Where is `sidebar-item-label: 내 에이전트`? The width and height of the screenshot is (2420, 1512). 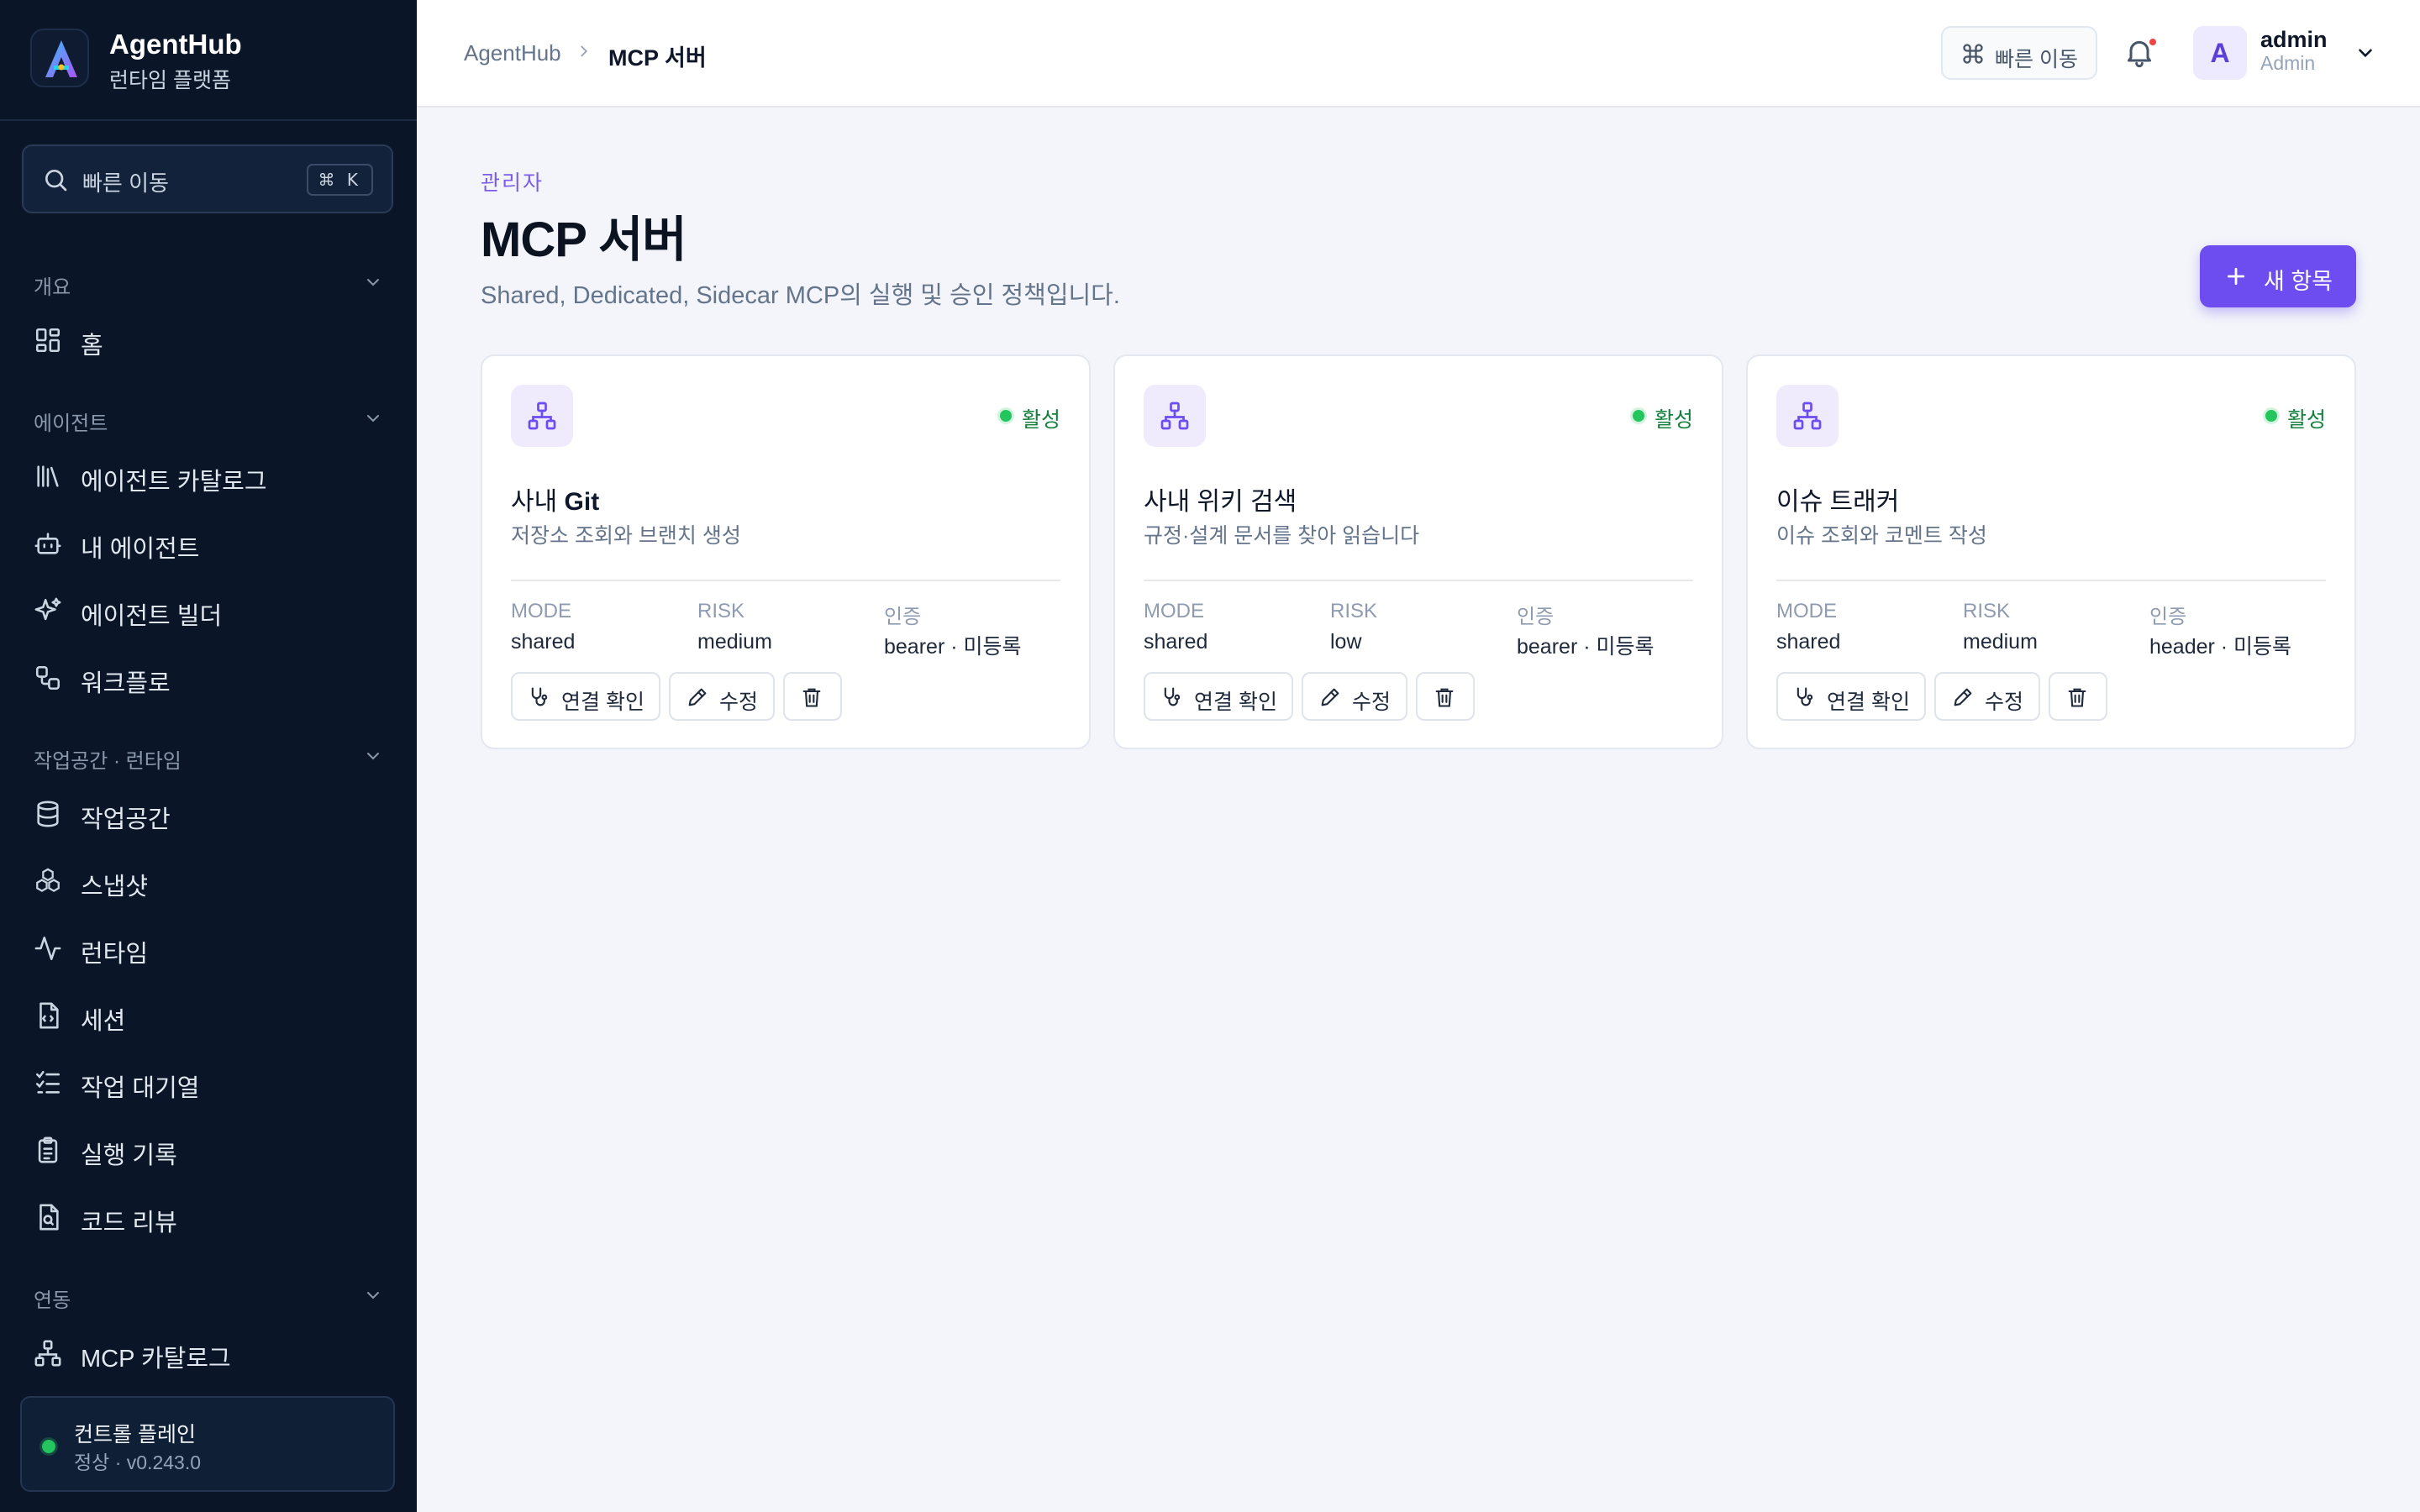 sidebar-item-label: 내 에이전트 is located at coordinates (140, 549).